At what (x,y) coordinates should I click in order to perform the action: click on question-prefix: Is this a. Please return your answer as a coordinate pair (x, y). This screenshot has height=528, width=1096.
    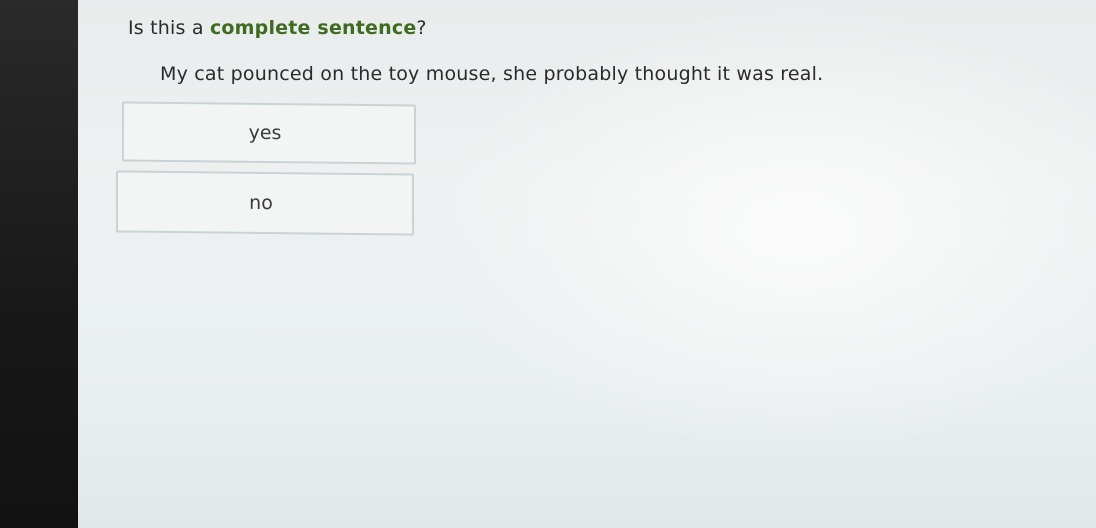
    Looking at the image, I should click on (169, 28).